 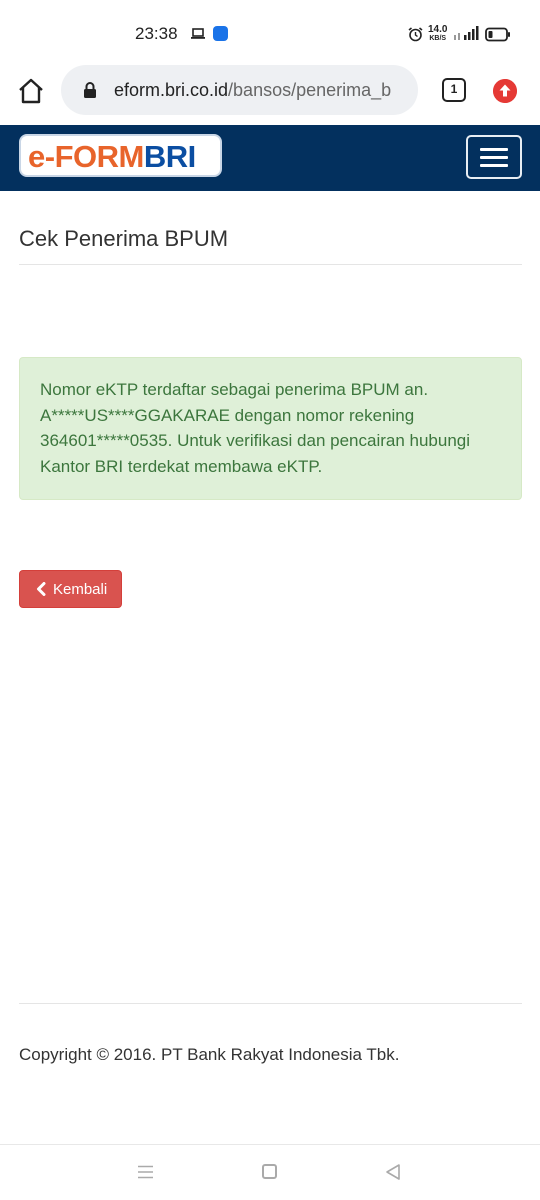 I want to click on home-icon, so click(x=31, y=91).